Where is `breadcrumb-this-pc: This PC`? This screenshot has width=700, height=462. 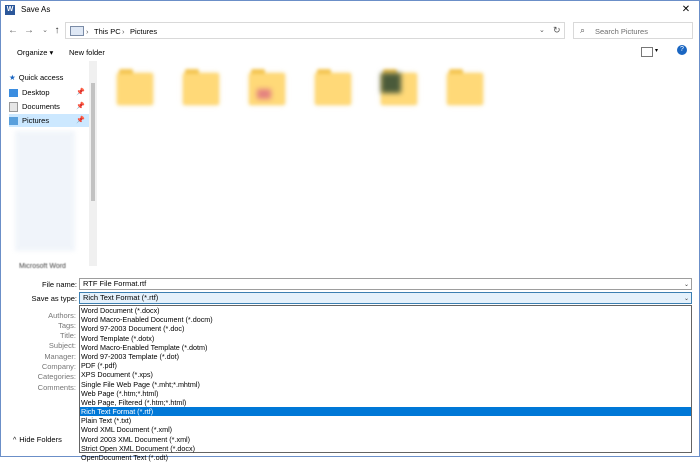 breadcrumb-this-pc: This PC is located at coordinates (107, 31).